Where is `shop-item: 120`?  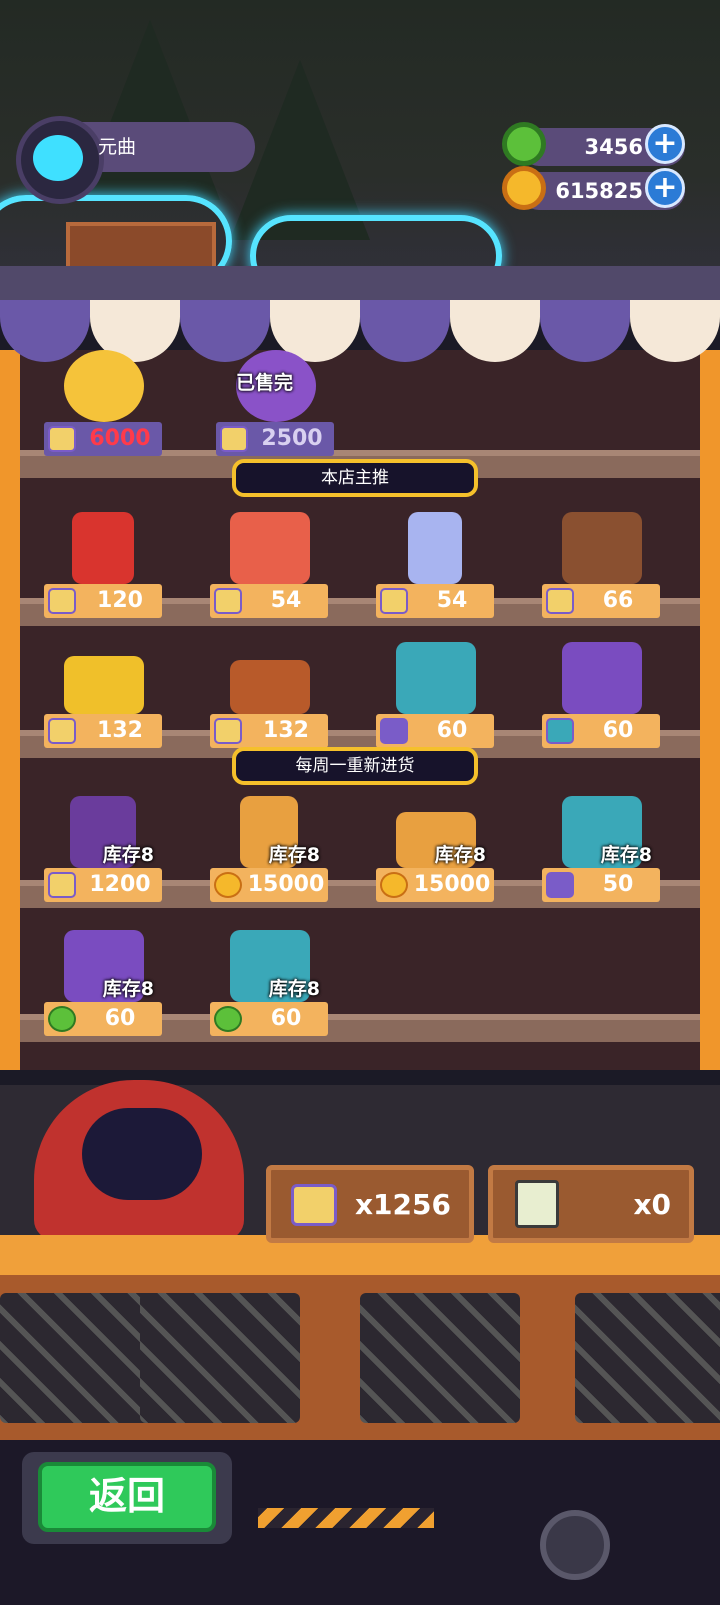
shop-item: 120 is located at coordinates (103, 571).